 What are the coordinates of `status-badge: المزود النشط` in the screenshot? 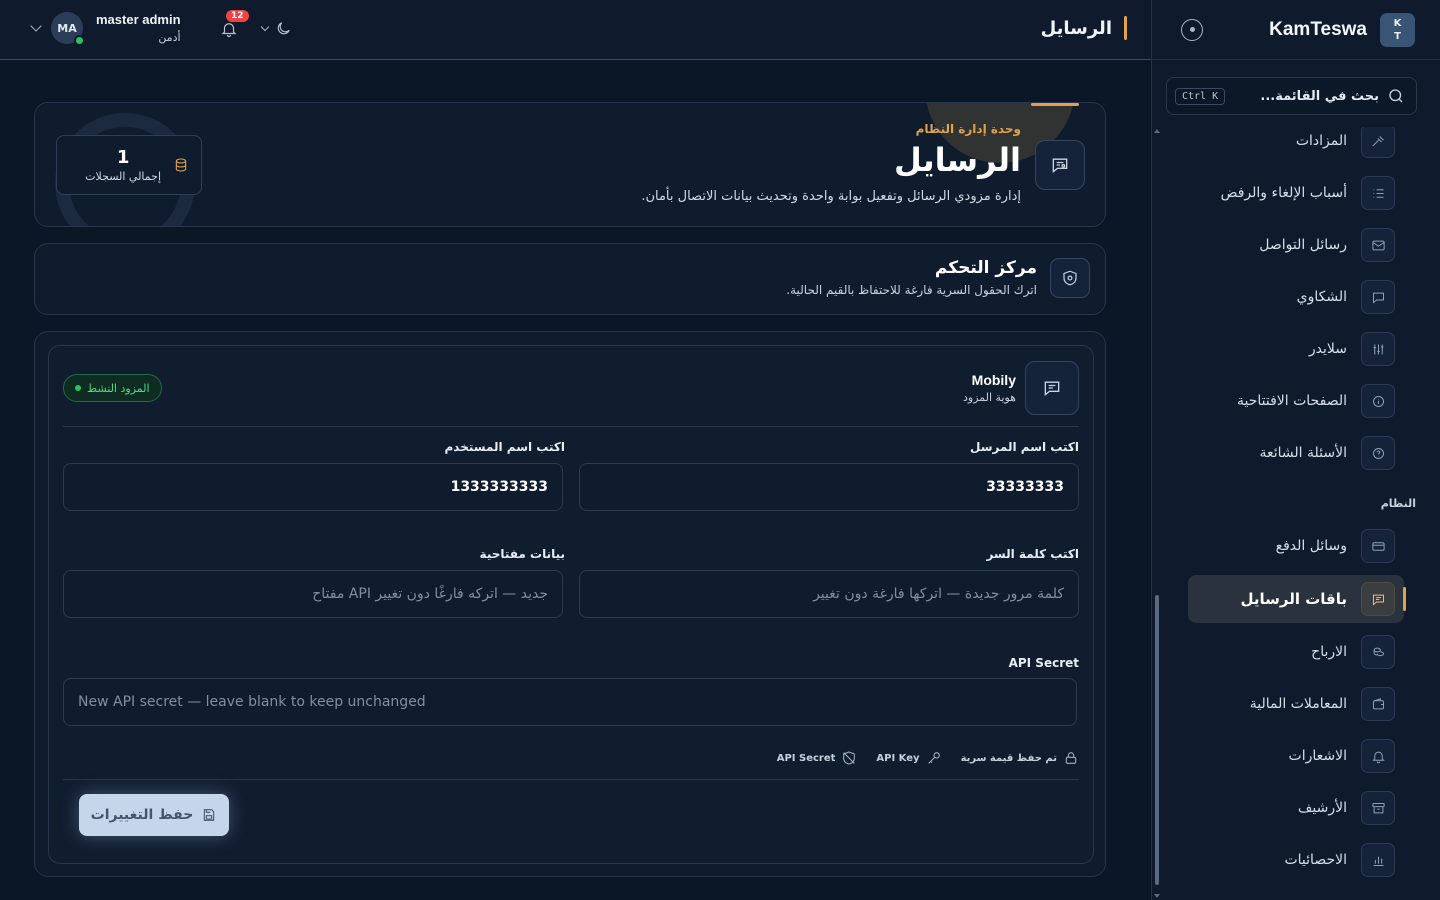 It's located at (112, 388).